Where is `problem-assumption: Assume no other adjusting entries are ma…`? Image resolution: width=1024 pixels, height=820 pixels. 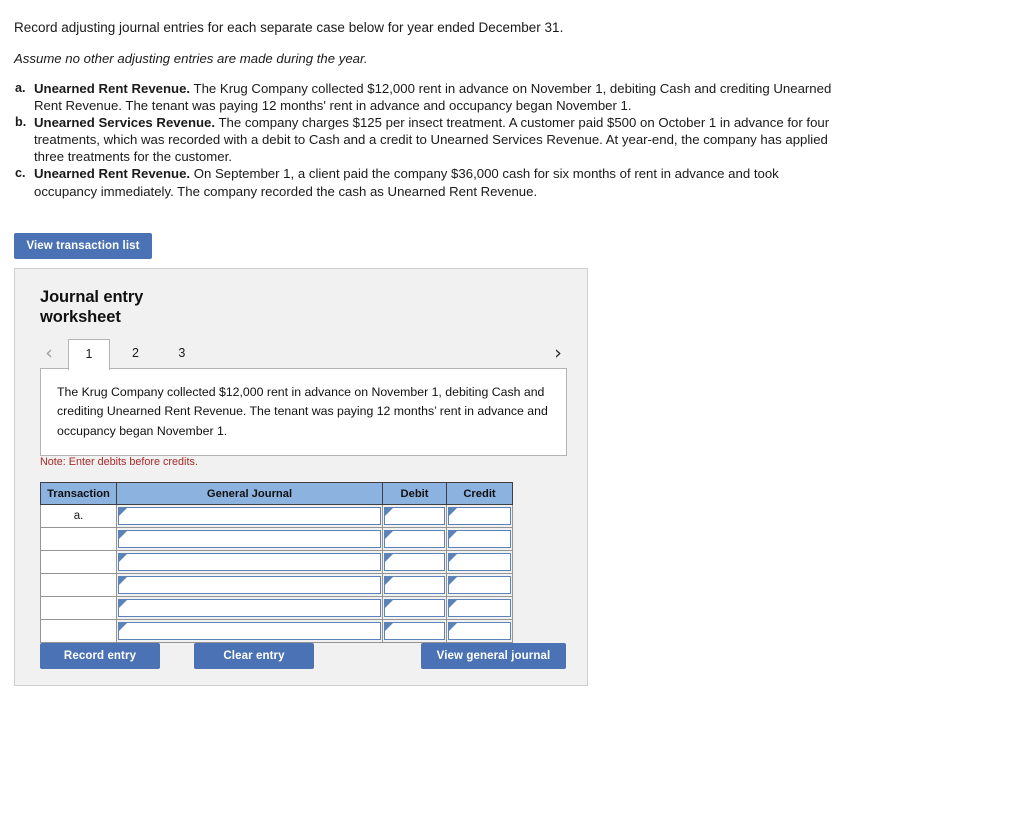
problem-assumption: Assume no other adjusting entries are ma… is located at coordinates (191, 58).